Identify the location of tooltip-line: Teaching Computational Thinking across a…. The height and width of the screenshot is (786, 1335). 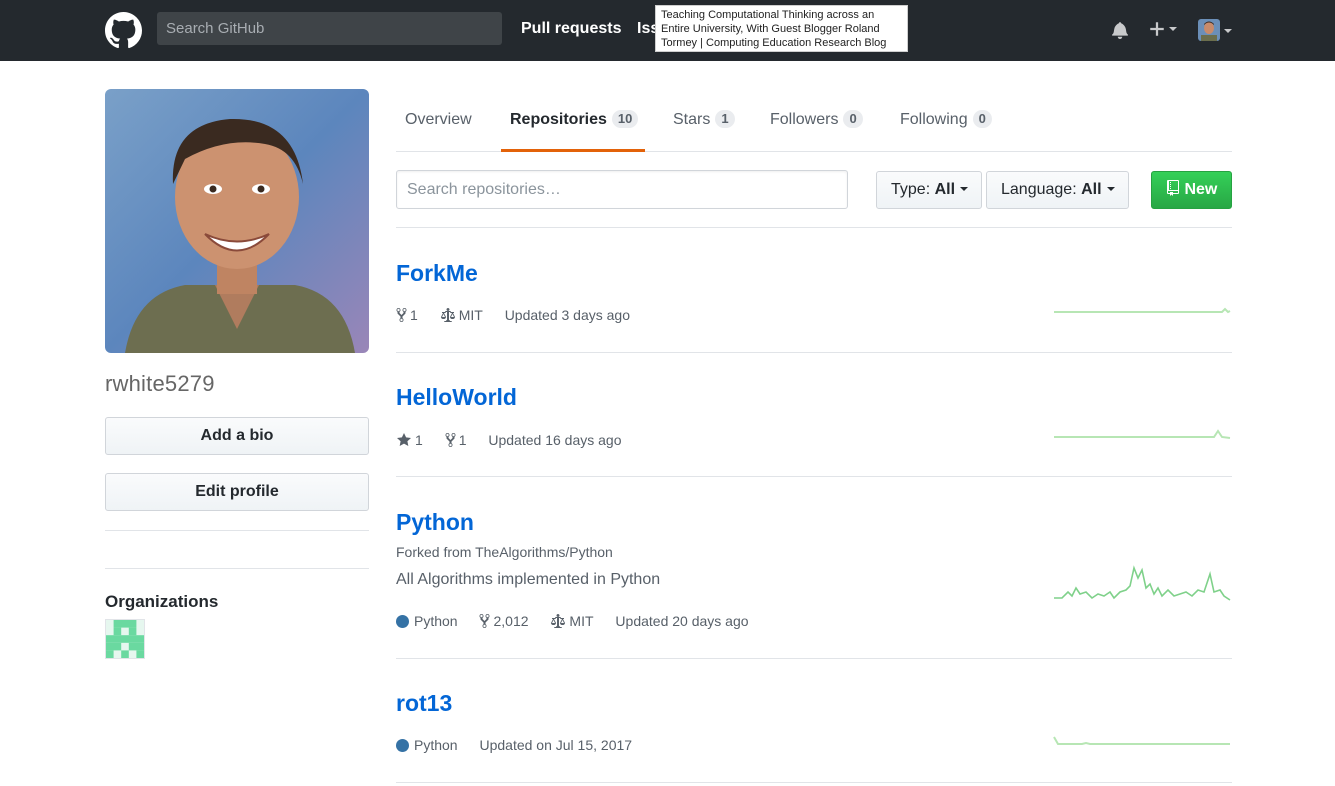
(768, 15).